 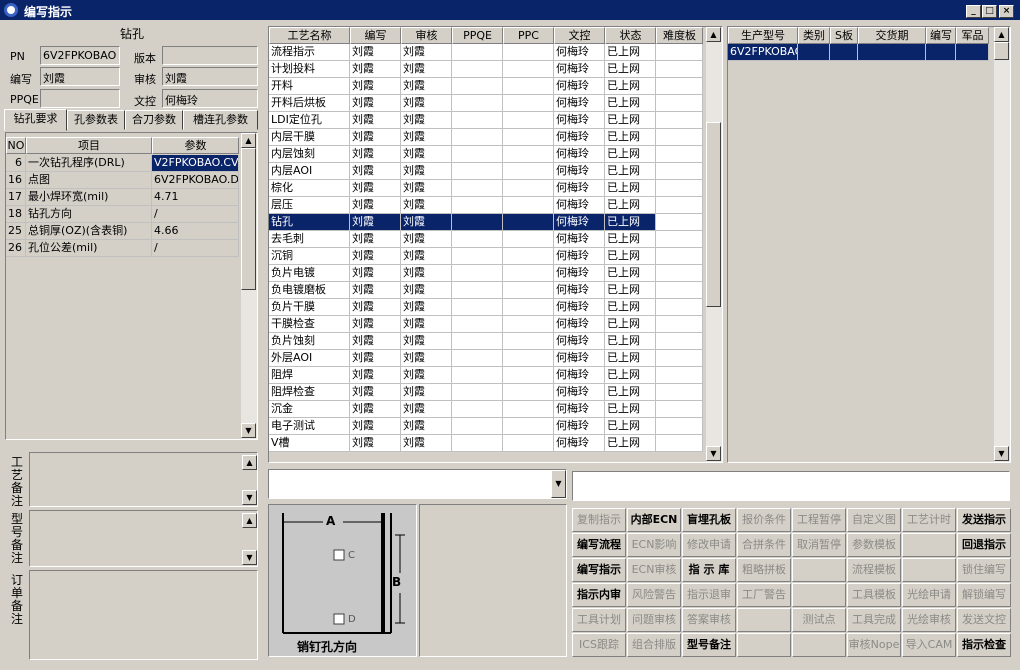 What do you see at coordinates (709, 595) in the screenshot?
I see `action-button-26: 指示退审` at bounding box center [709, 595].